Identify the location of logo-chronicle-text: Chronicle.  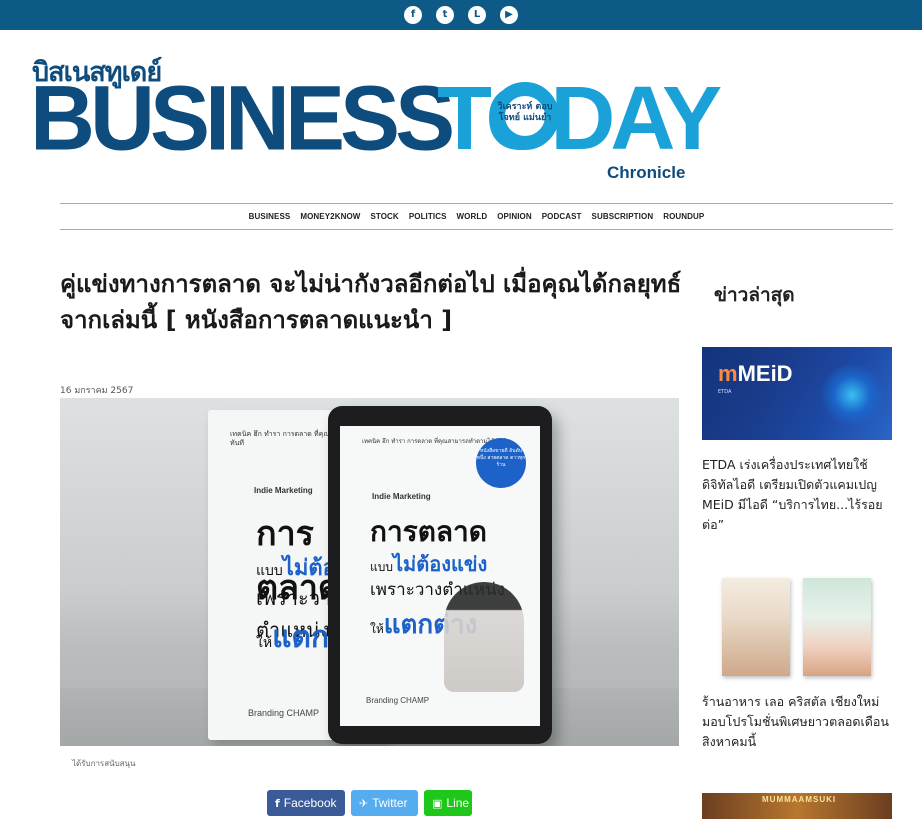
(646, 172).